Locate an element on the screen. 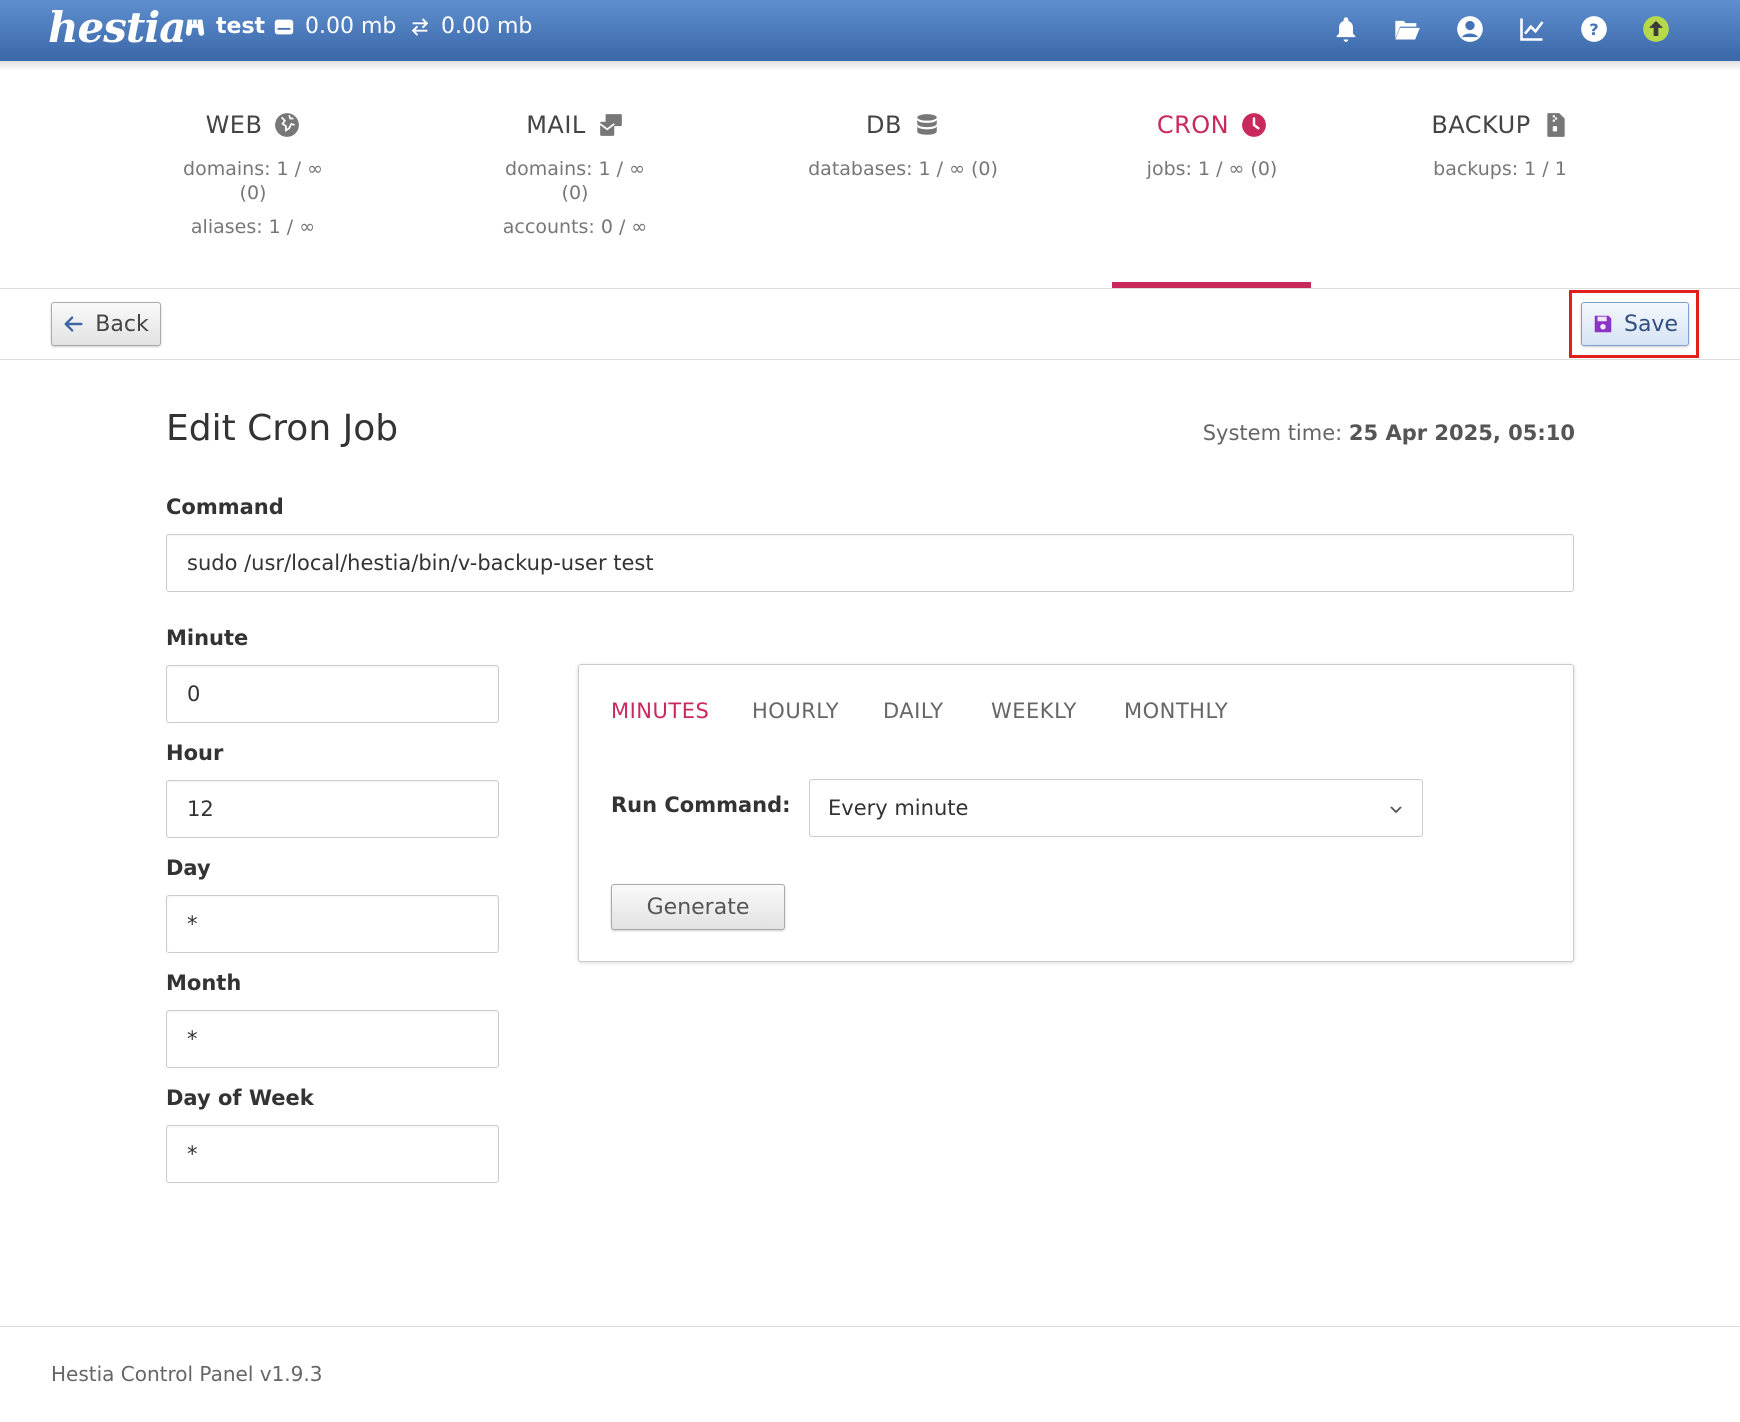  back-button: Back is located at coordinates (106, 324).